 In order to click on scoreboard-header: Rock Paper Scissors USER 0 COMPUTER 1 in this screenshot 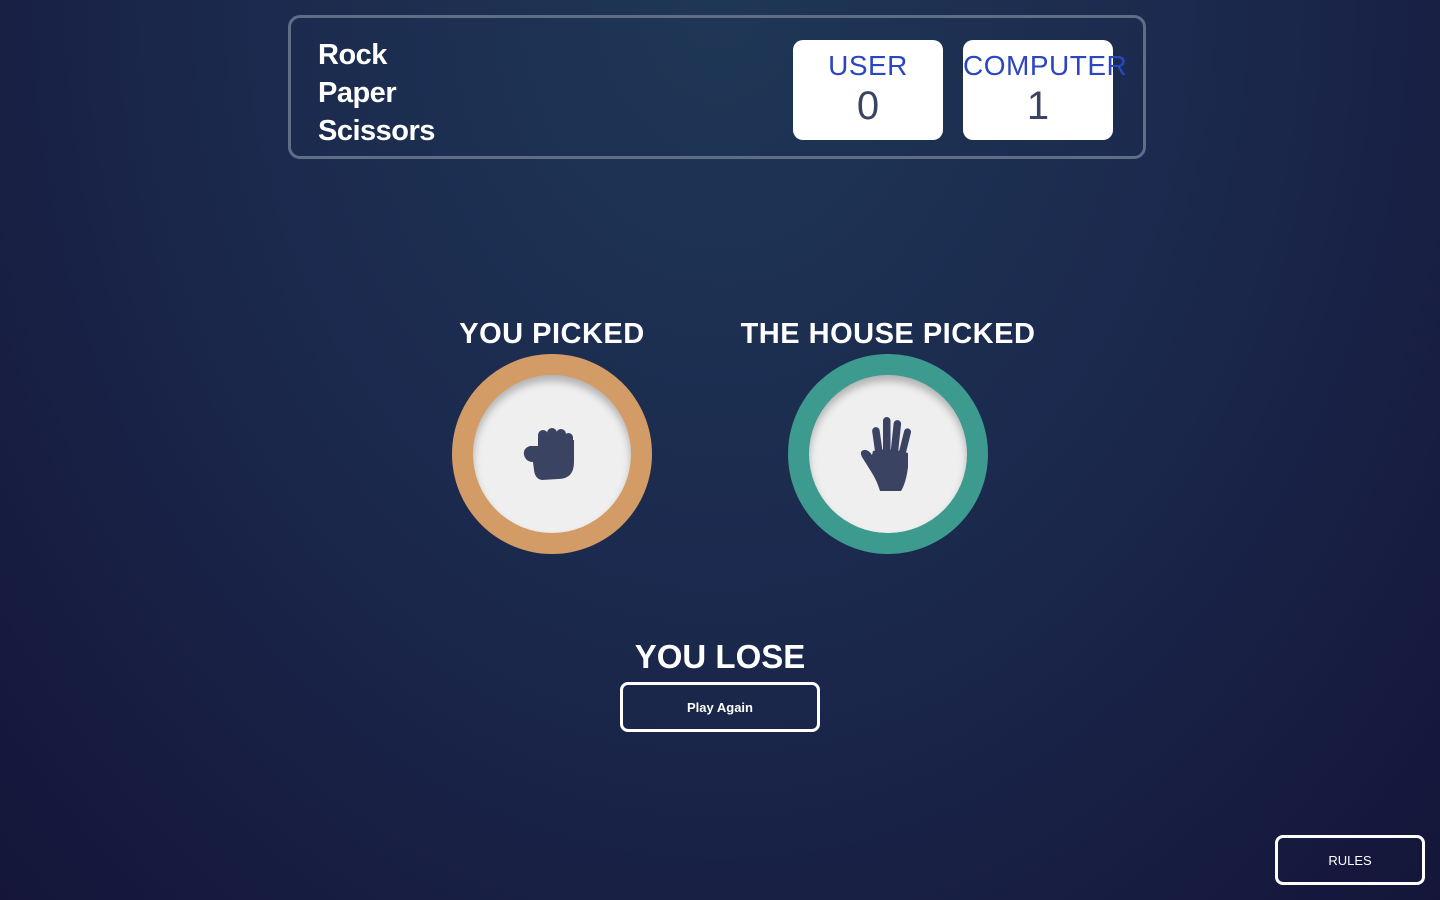, I will do `click(717, 87)`.